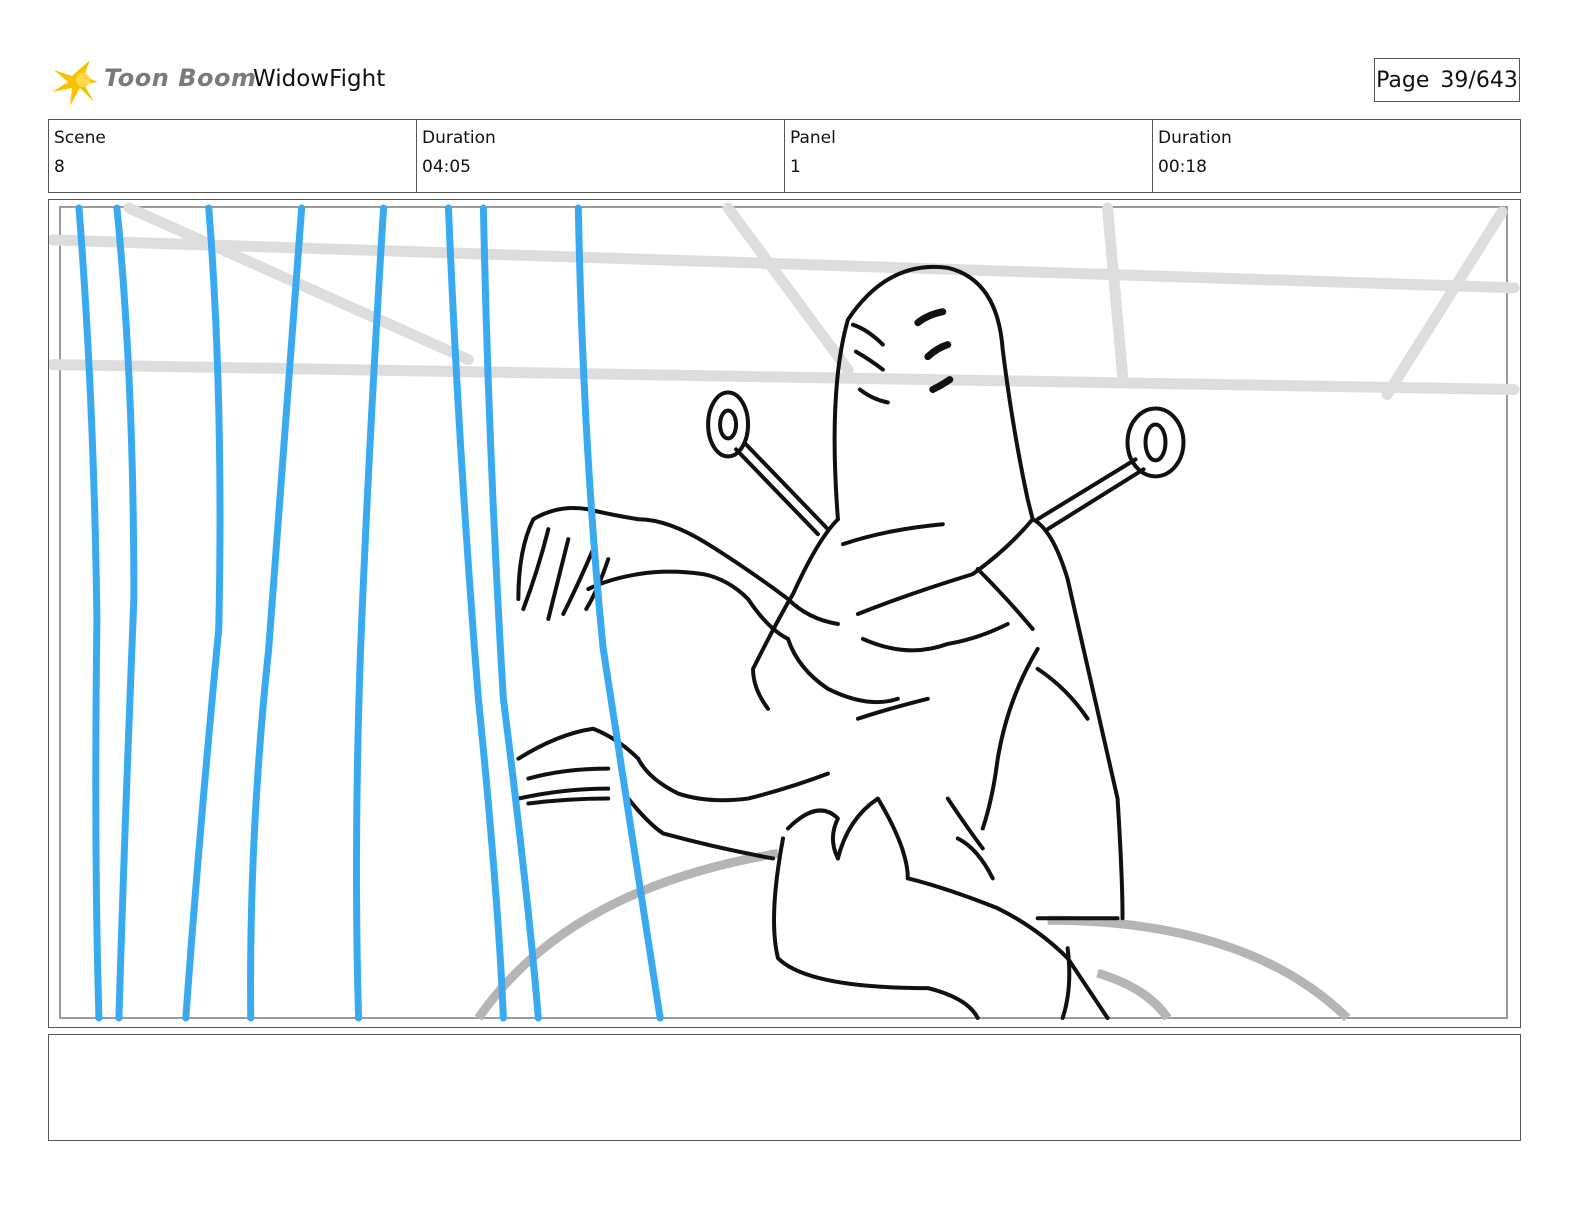 The image size is (1584, 1224). Describe the element at coordinates (232, 156) in the screenshot. I see `scene-cell: Scene 8` at that location.